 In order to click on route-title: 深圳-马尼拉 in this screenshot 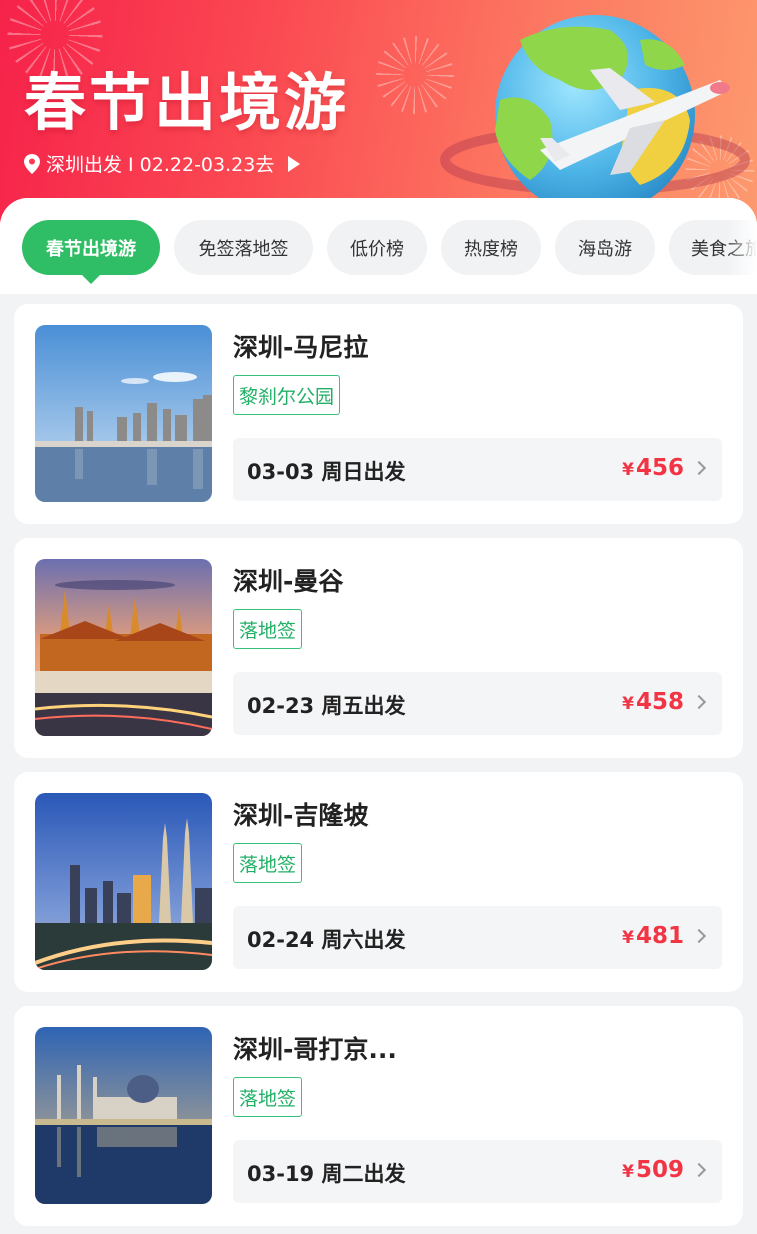, I will do `click(301, 347)`.